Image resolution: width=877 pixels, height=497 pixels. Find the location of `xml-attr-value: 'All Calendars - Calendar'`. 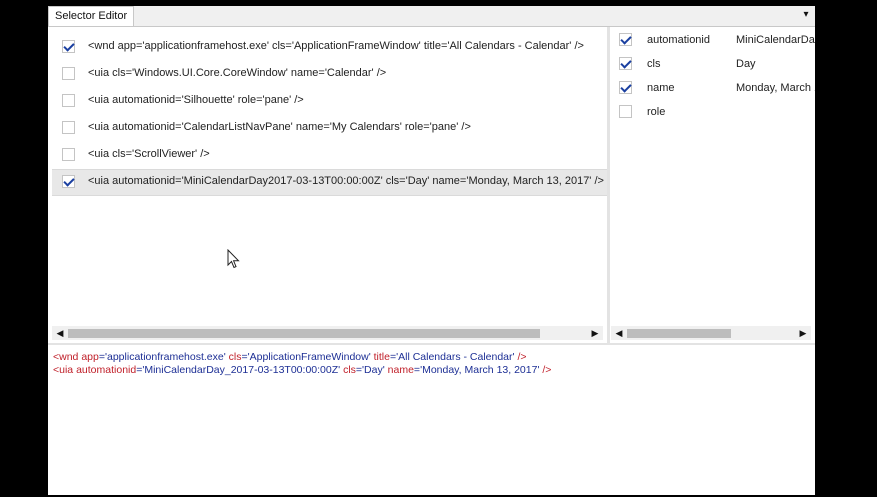

xml-attr-value: 'All Calendars - Calendar' is located at coordinates (455, 357).